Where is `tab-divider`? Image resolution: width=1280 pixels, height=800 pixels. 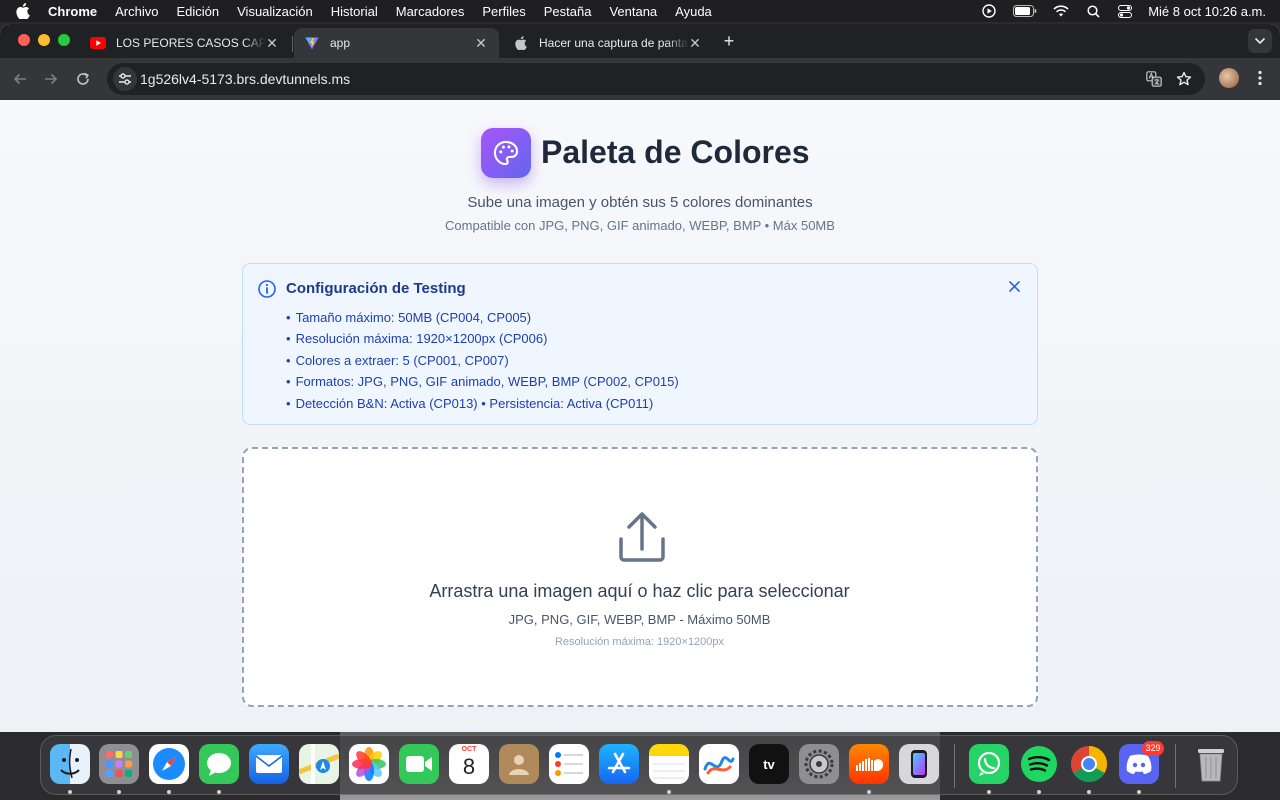 tab-divider is located at coordinates (292, 44).